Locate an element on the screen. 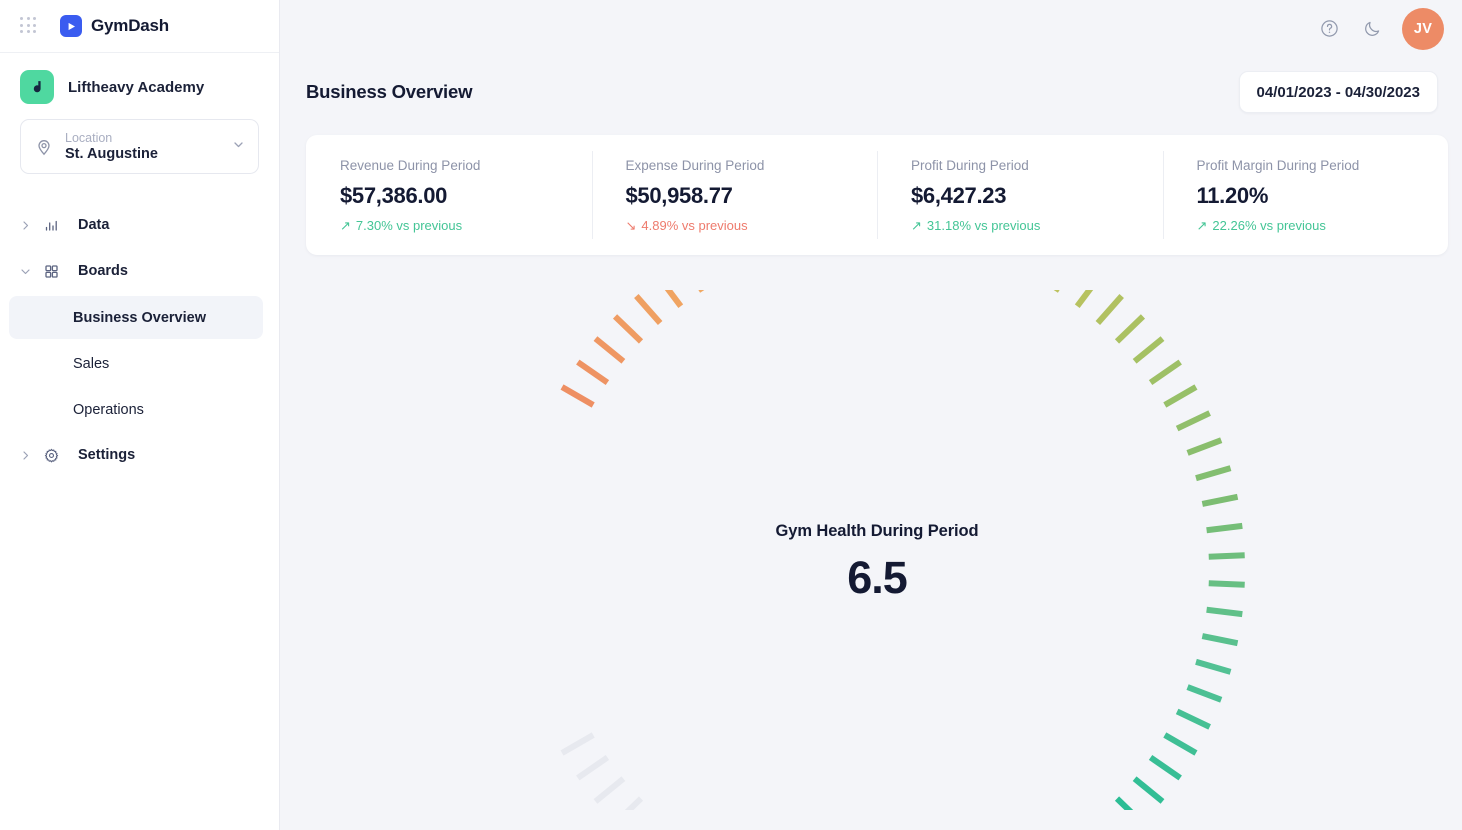 The image size is (1462, 830). kpi-label: Revenue During Period is located at coordinates (410, 165).